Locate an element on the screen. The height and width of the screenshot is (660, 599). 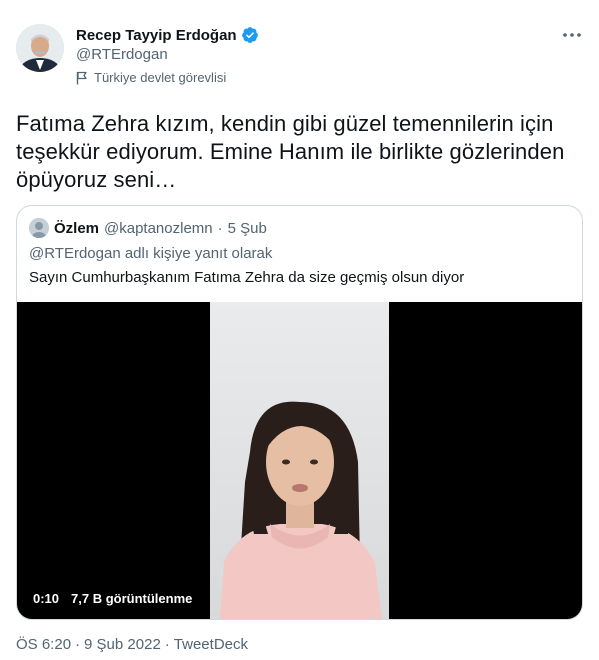
quoted-tweet-header: Özlem @kaptanozlemn · 5 Şub is located at coordinates (148, 228).